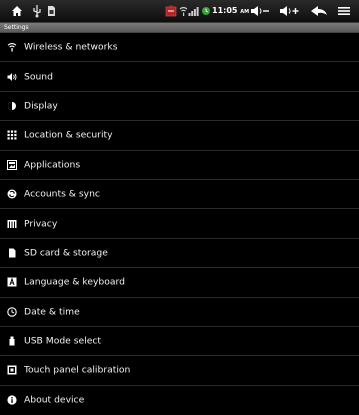  I want to click on applications-icon, so click(12, 164).